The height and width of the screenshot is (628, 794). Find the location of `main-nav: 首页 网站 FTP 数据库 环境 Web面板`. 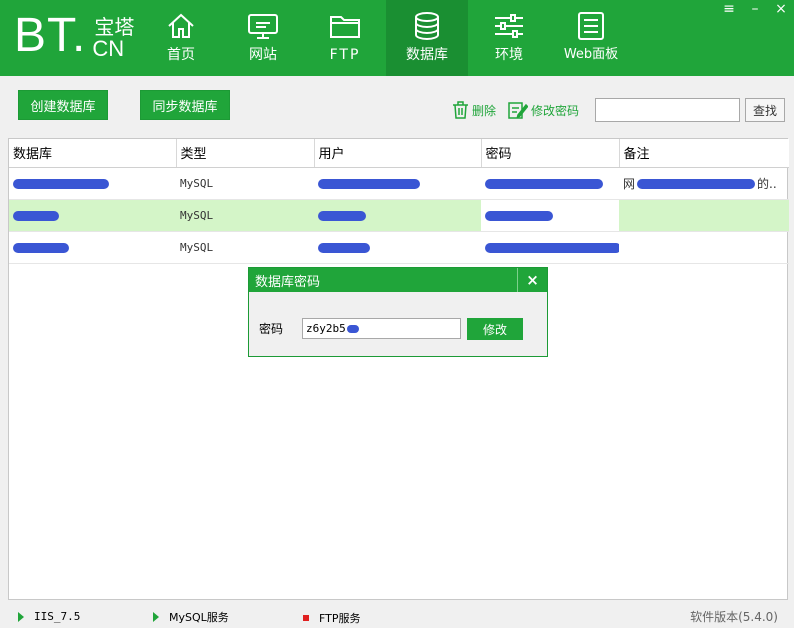

main-nav: 首页 网站 FTP 数据库 环境 Web面板 is located at coordinates (386, 38).